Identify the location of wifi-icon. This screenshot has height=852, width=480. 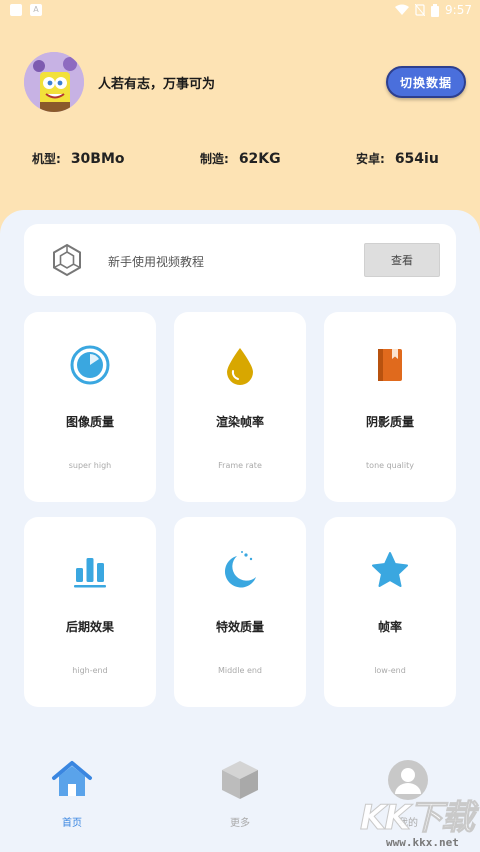
(402, 9).